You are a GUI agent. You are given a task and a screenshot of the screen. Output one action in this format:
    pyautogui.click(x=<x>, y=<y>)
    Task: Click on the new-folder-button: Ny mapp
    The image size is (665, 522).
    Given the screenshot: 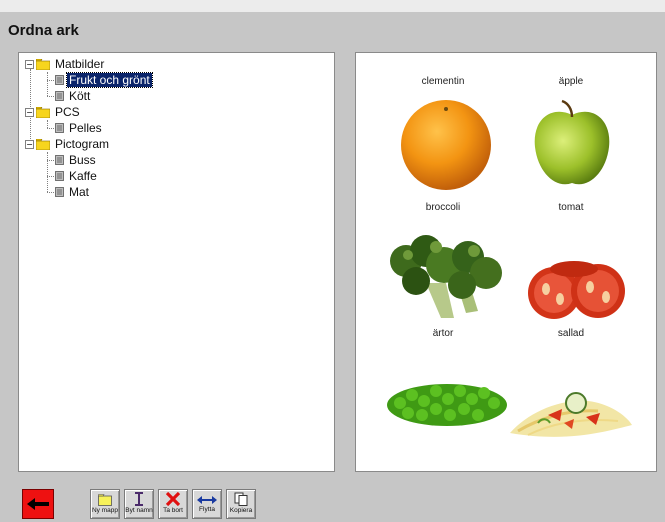 What is the action you would take?
    pyautogui.click(x=105, y=504)
    